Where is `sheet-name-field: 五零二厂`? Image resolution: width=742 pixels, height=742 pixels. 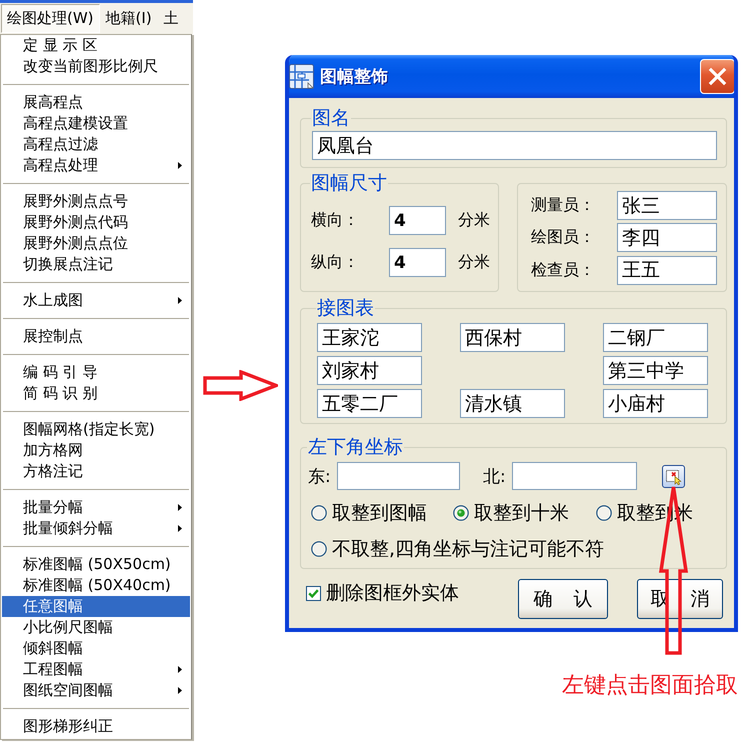 sheet-name-field: 五零二厂 is located at coordinates (369, 403).